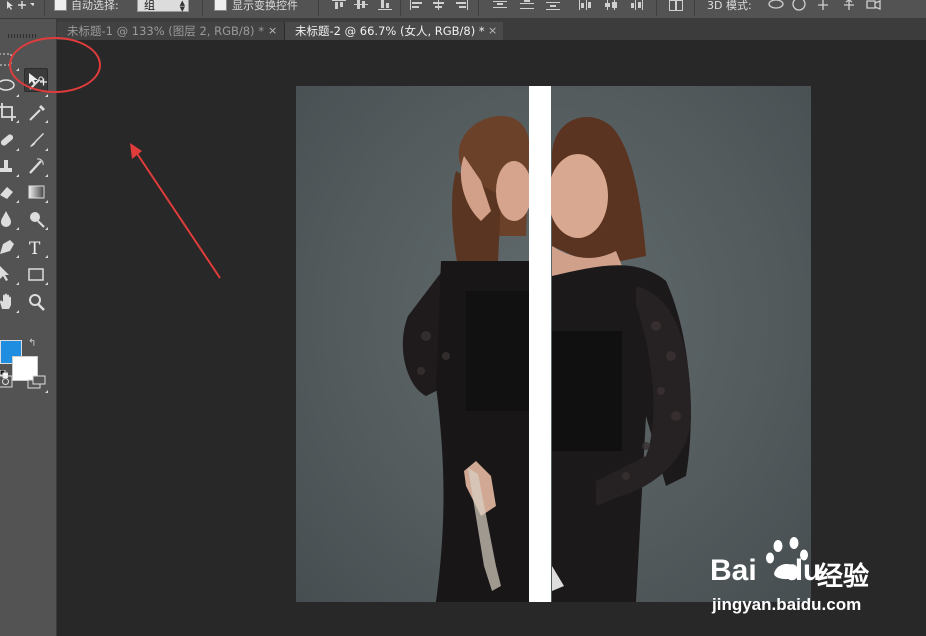 This screenshot has height=636, width=926. What do you see at coordinates (28, 327) in the screenshot?
I see `tools-panel: T ↰` at bounding box center [28, 327].